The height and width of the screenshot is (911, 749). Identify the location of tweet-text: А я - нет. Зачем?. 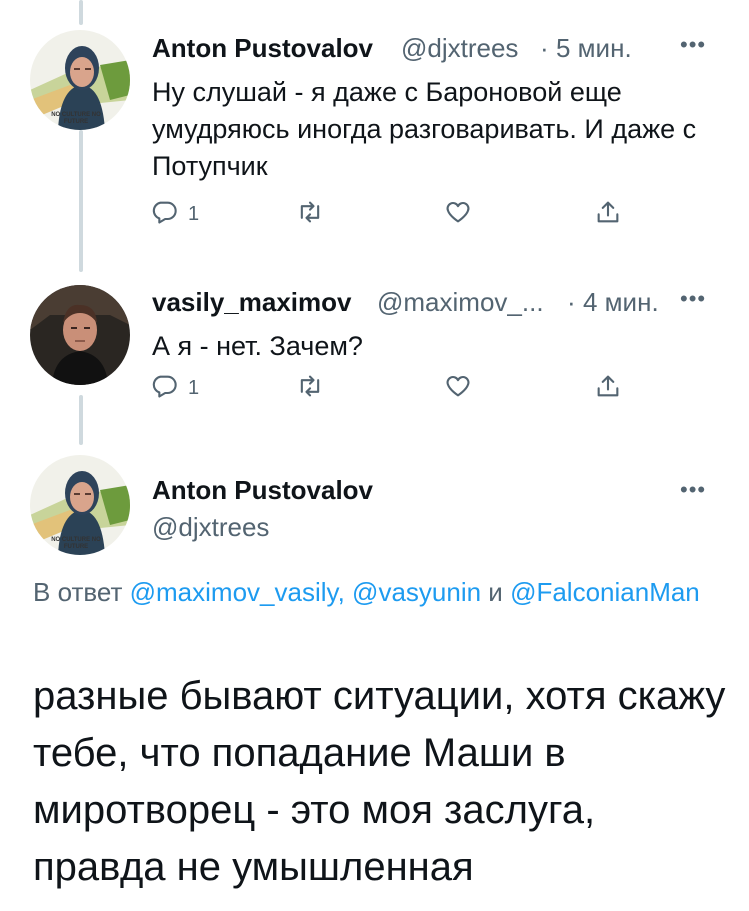
(257, 346).